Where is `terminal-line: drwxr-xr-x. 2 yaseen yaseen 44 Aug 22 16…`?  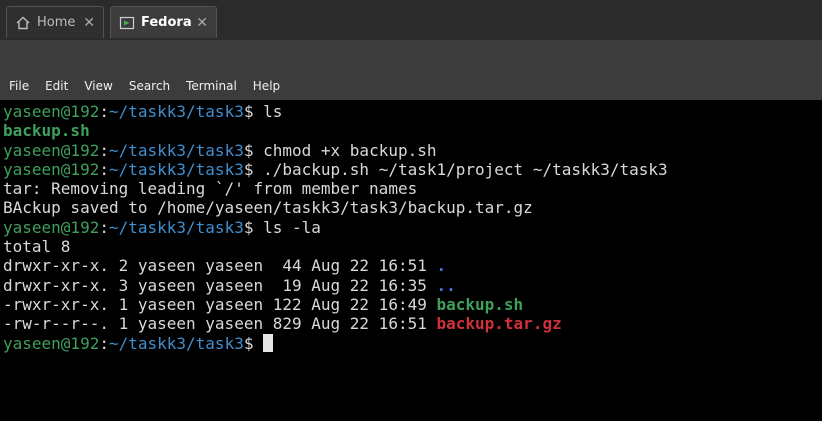 terminal-line: drwxr-xr-x. 2 yaseen yaseen 44 Aug 22 16… is located at coordinates (412, 265).